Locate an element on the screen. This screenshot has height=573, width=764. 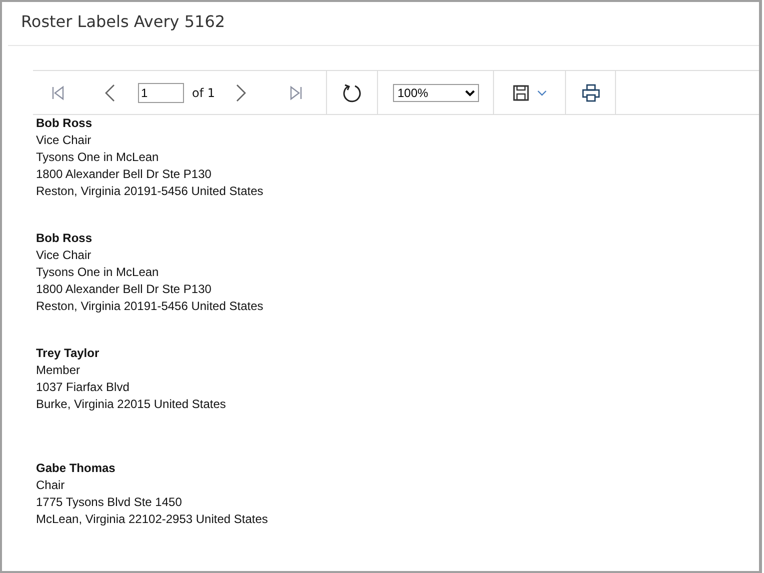
page-number-field: 1 is located at coordinates (161, 92).